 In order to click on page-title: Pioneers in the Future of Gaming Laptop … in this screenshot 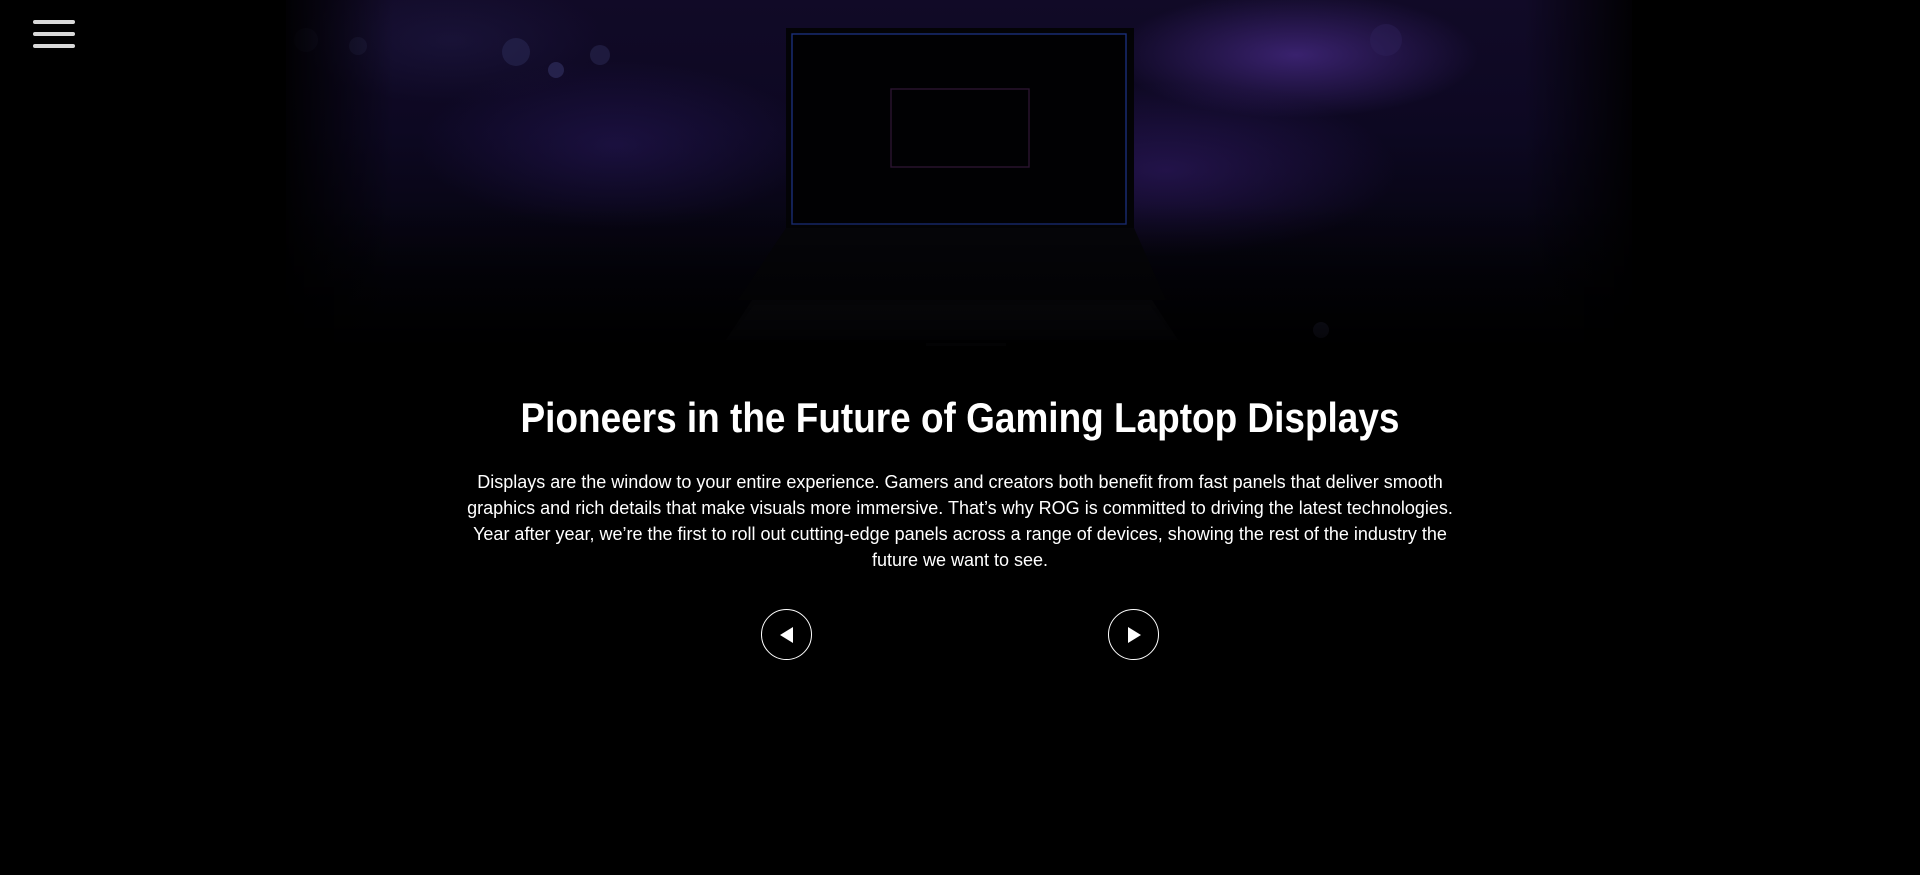, I will do `click(960, 417)`.